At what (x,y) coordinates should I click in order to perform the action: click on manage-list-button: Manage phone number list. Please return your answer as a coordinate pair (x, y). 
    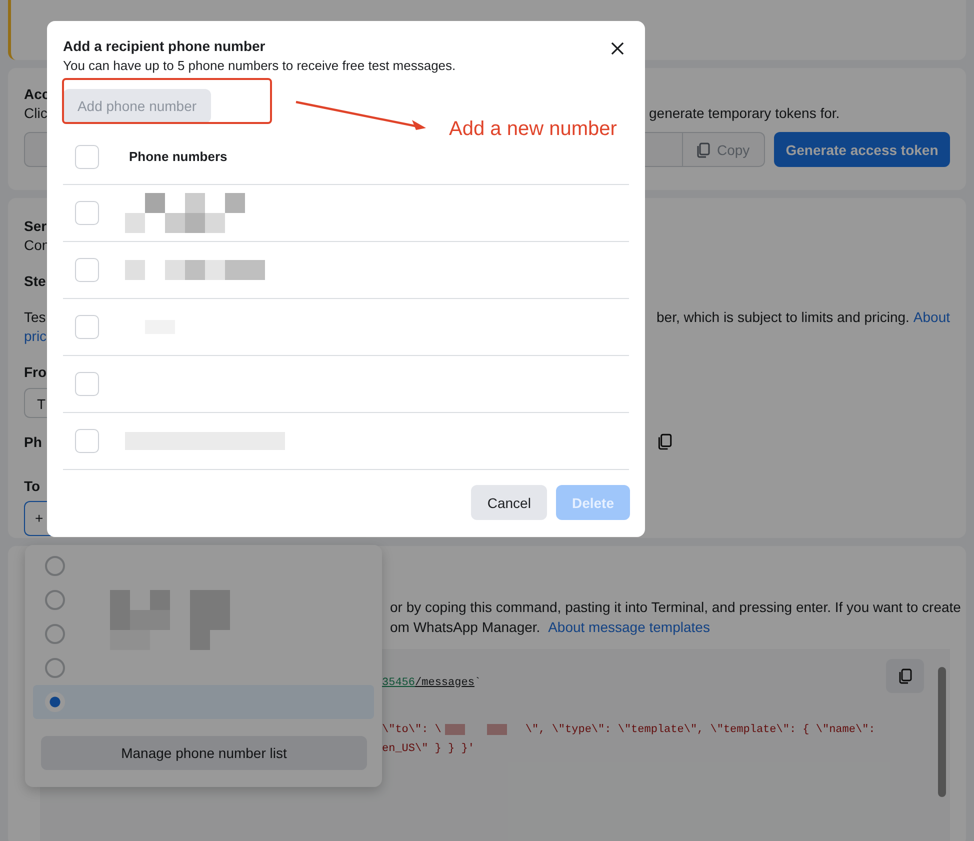
    Looking at the image, I should click on (204, 753).